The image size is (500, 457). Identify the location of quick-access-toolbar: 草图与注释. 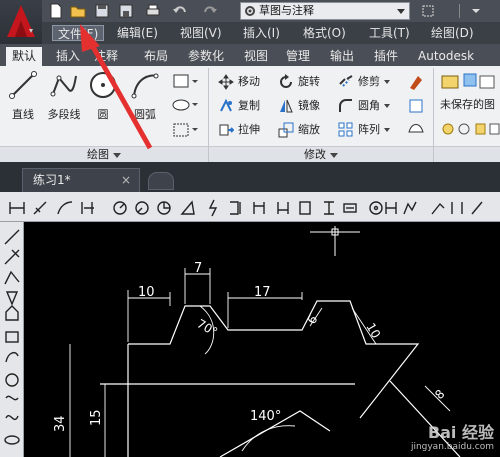
(250, 11).